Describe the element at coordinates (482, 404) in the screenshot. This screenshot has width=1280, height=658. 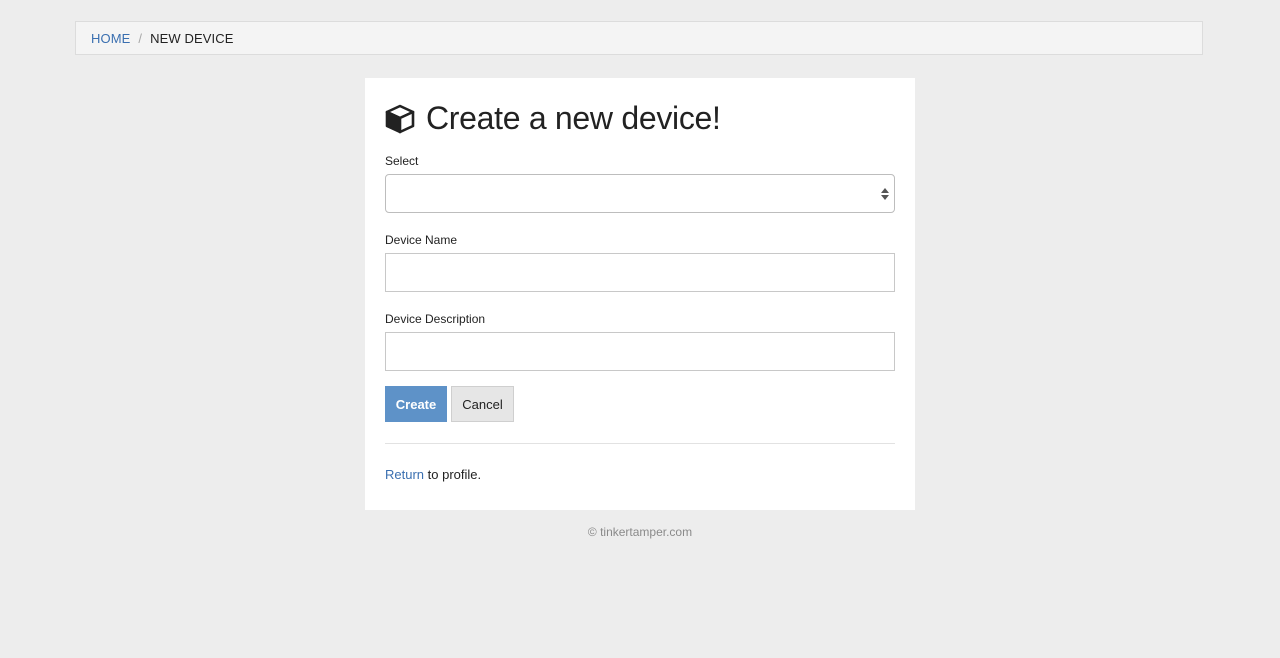
I see `cancel-button: Cancel` at that location.